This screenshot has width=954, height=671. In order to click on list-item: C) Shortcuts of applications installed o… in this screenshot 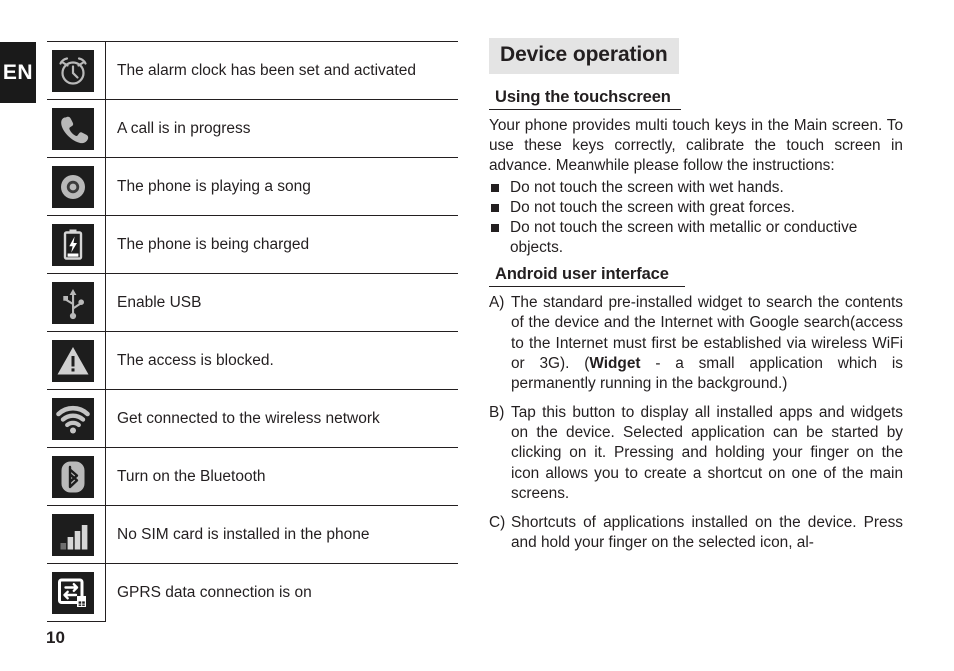, I will do `click(696, 533)`.